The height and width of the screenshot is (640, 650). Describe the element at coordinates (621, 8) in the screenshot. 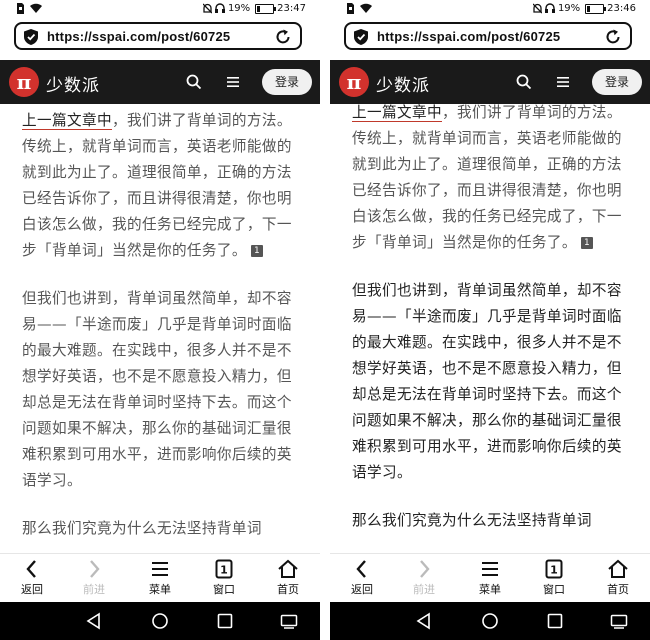

I see `status-time: 23:46` at that location.